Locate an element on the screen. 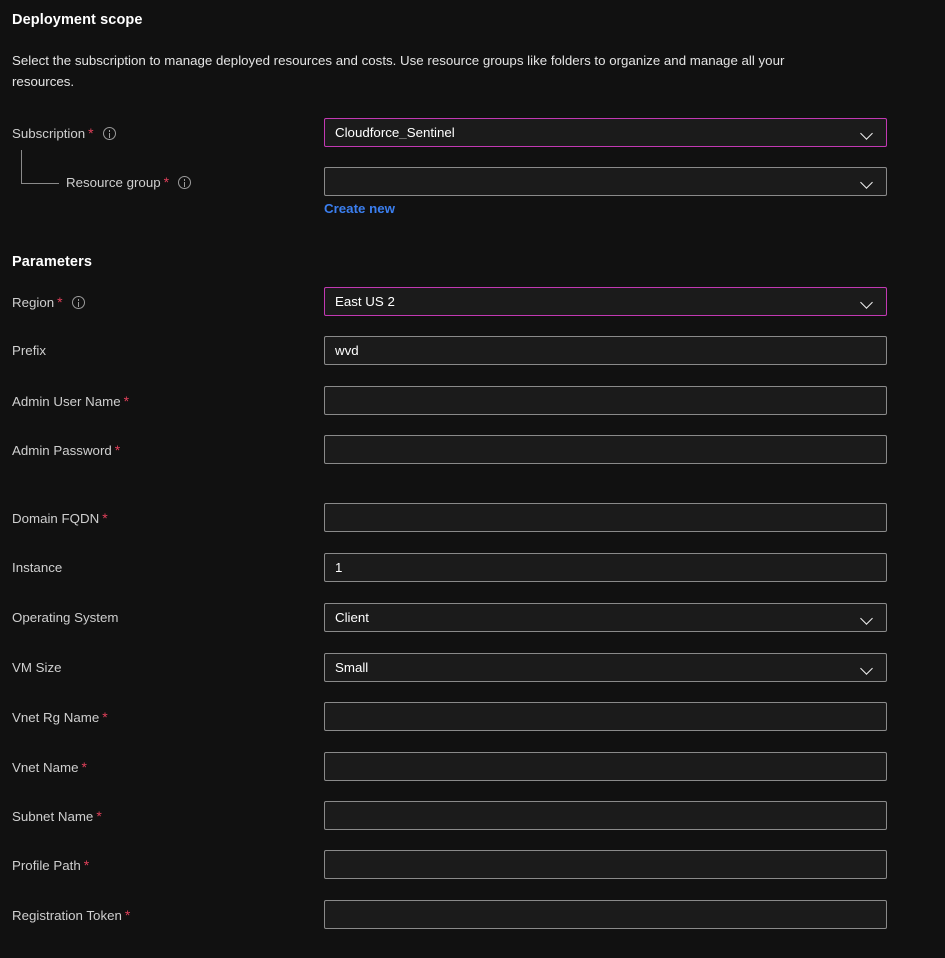 Image resolution: width=945 pixels, height=958 pixels. subscription-label: Subscription * is located at coordinates (64, 133).